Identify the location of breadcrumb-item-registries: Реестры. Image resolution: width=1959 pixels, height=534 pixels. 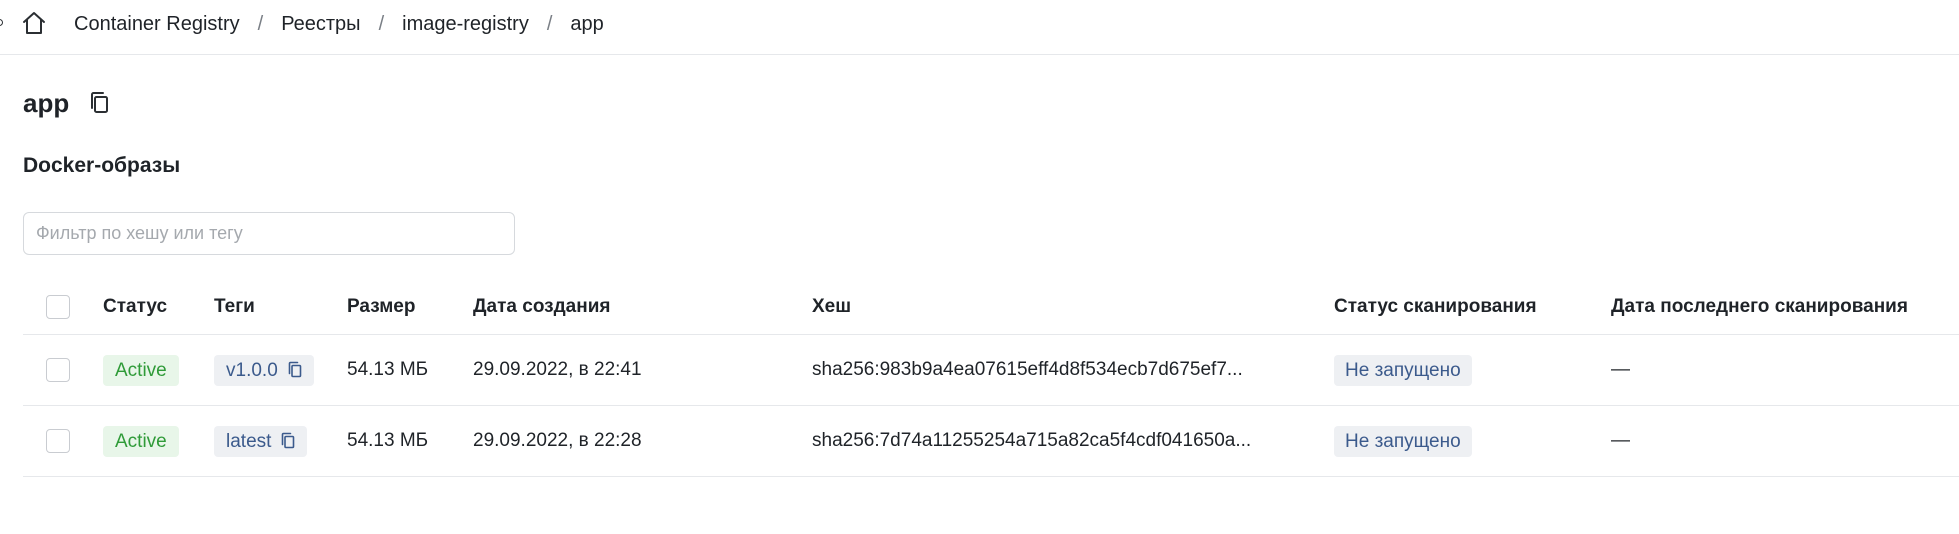
(320, 24).